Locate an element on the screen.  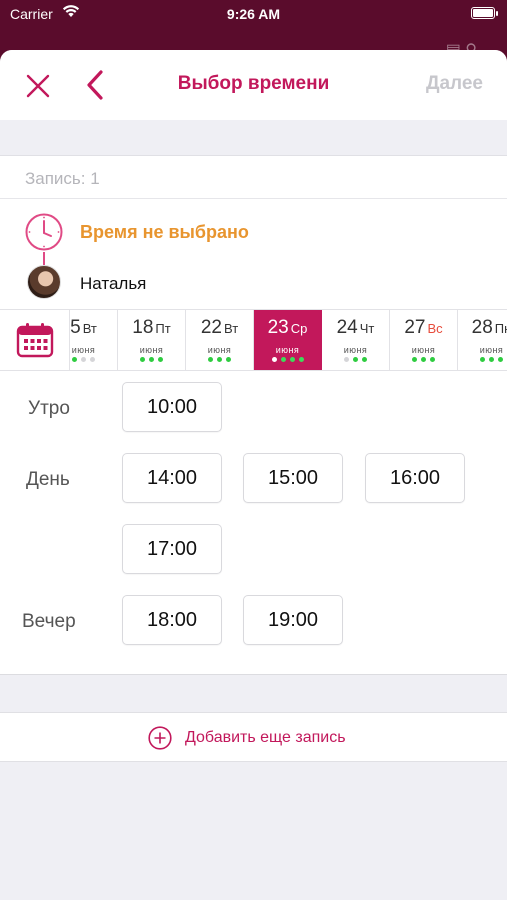
add-record-label: Добавить еще запись is located at coordinates (265, 737).